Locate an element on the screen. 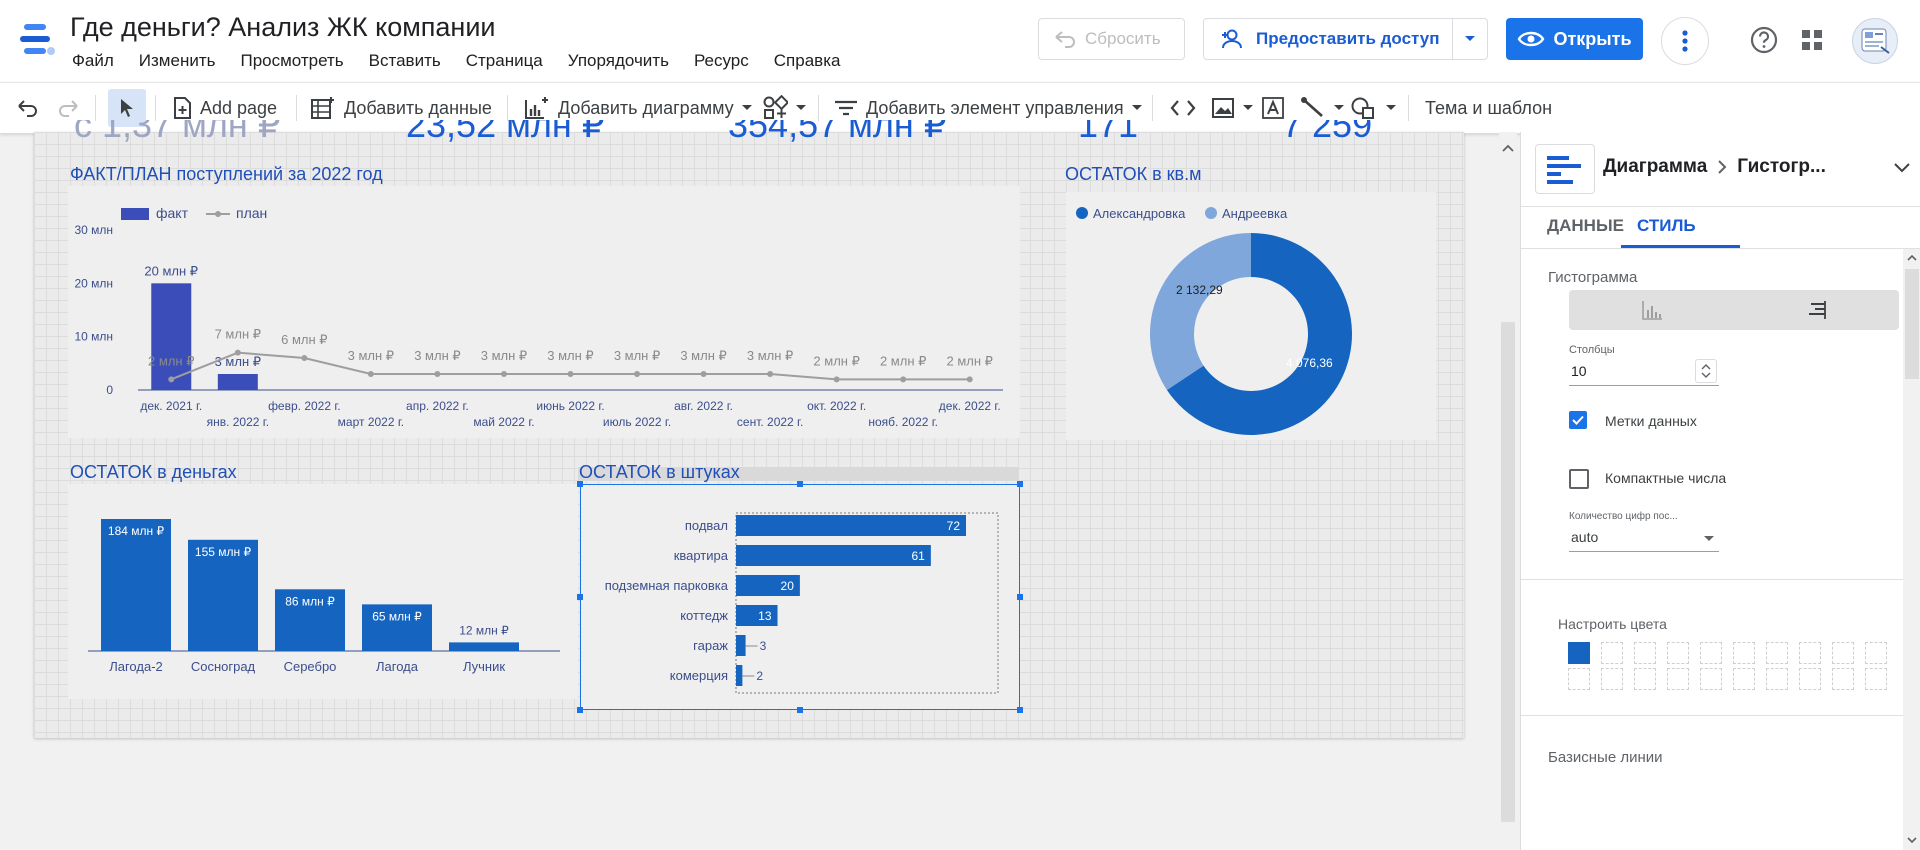 The width and height of the screenshot is (1920, 850). chart-type-thumbnail is located at coordinates (1565, 169).